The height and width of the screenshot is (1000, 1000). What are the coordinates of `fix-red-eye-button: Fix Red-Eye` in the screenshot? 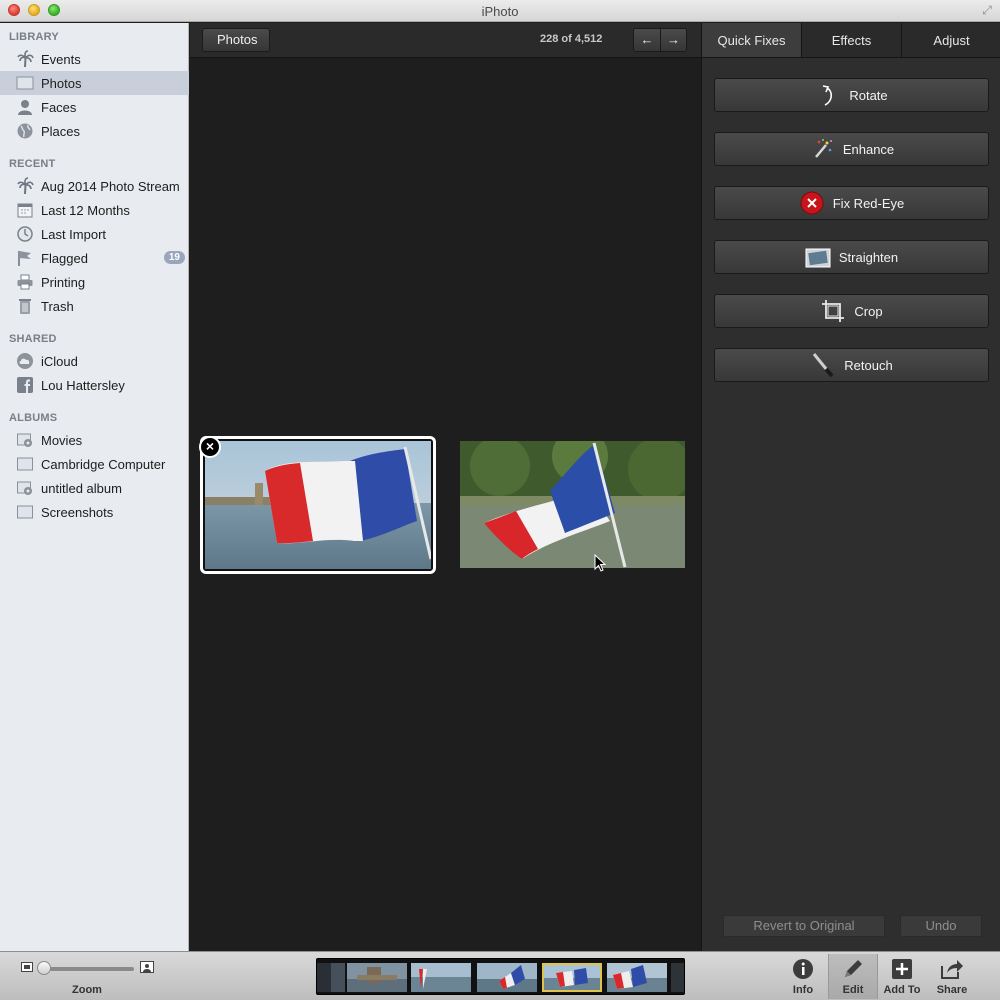 It's located at (851, 203).